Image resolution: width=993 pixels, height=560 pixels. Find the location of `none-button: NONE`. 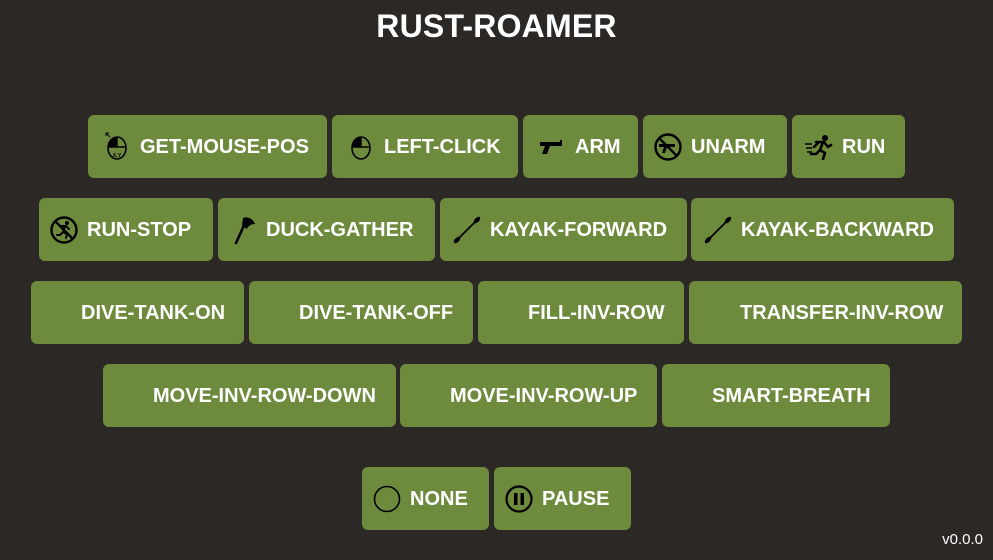

none-button: NONE is located at coordinates (425, 498).